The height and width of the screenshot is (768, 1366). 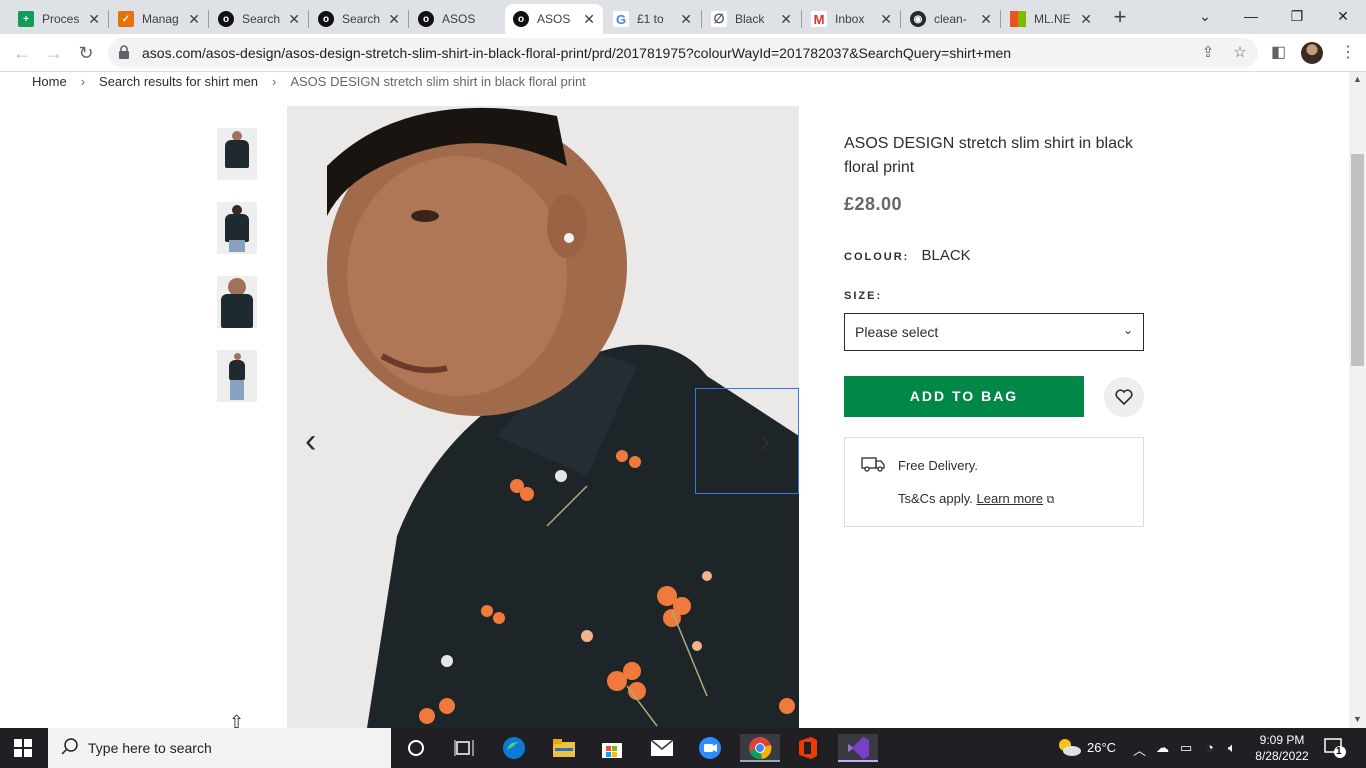 I want to click on chevron-right-icon: ›, so click(x=83, y=81).